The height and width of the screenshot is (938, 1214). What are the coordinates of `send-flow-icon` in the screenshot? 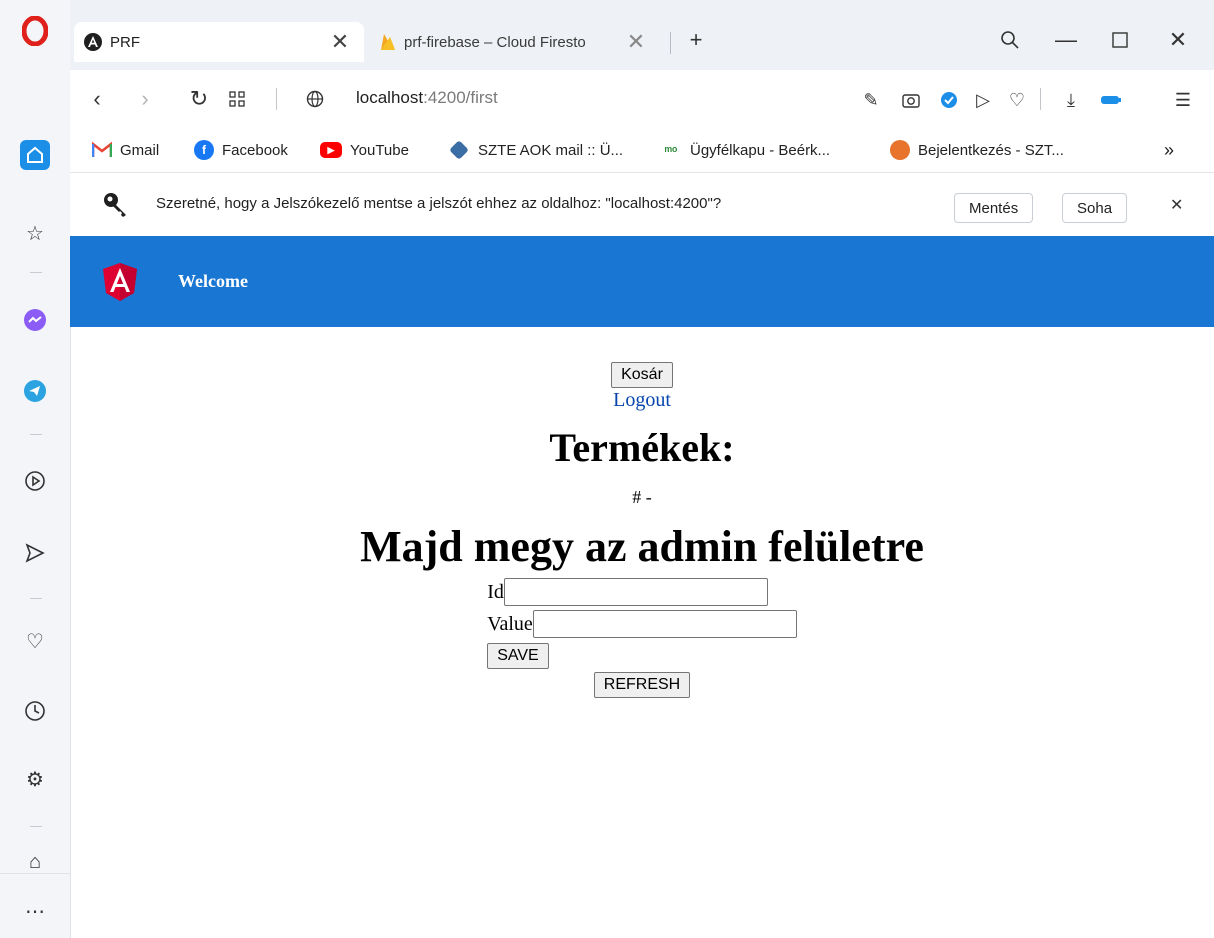 It's located at (35, 553).